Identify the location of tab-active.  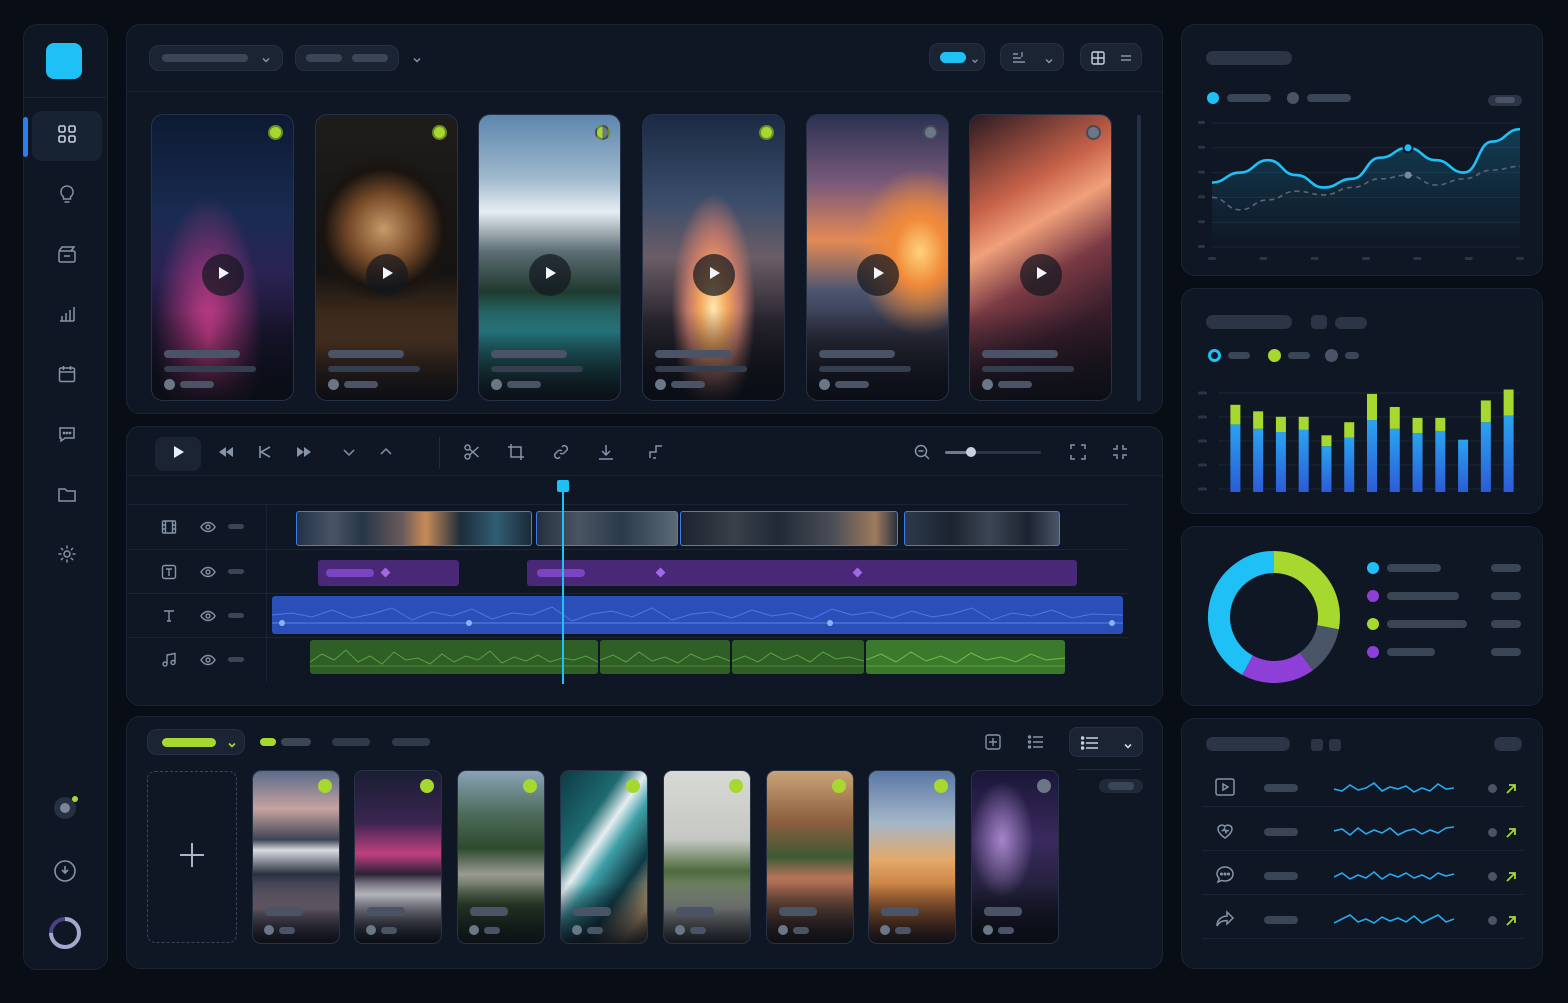
(286, 742).